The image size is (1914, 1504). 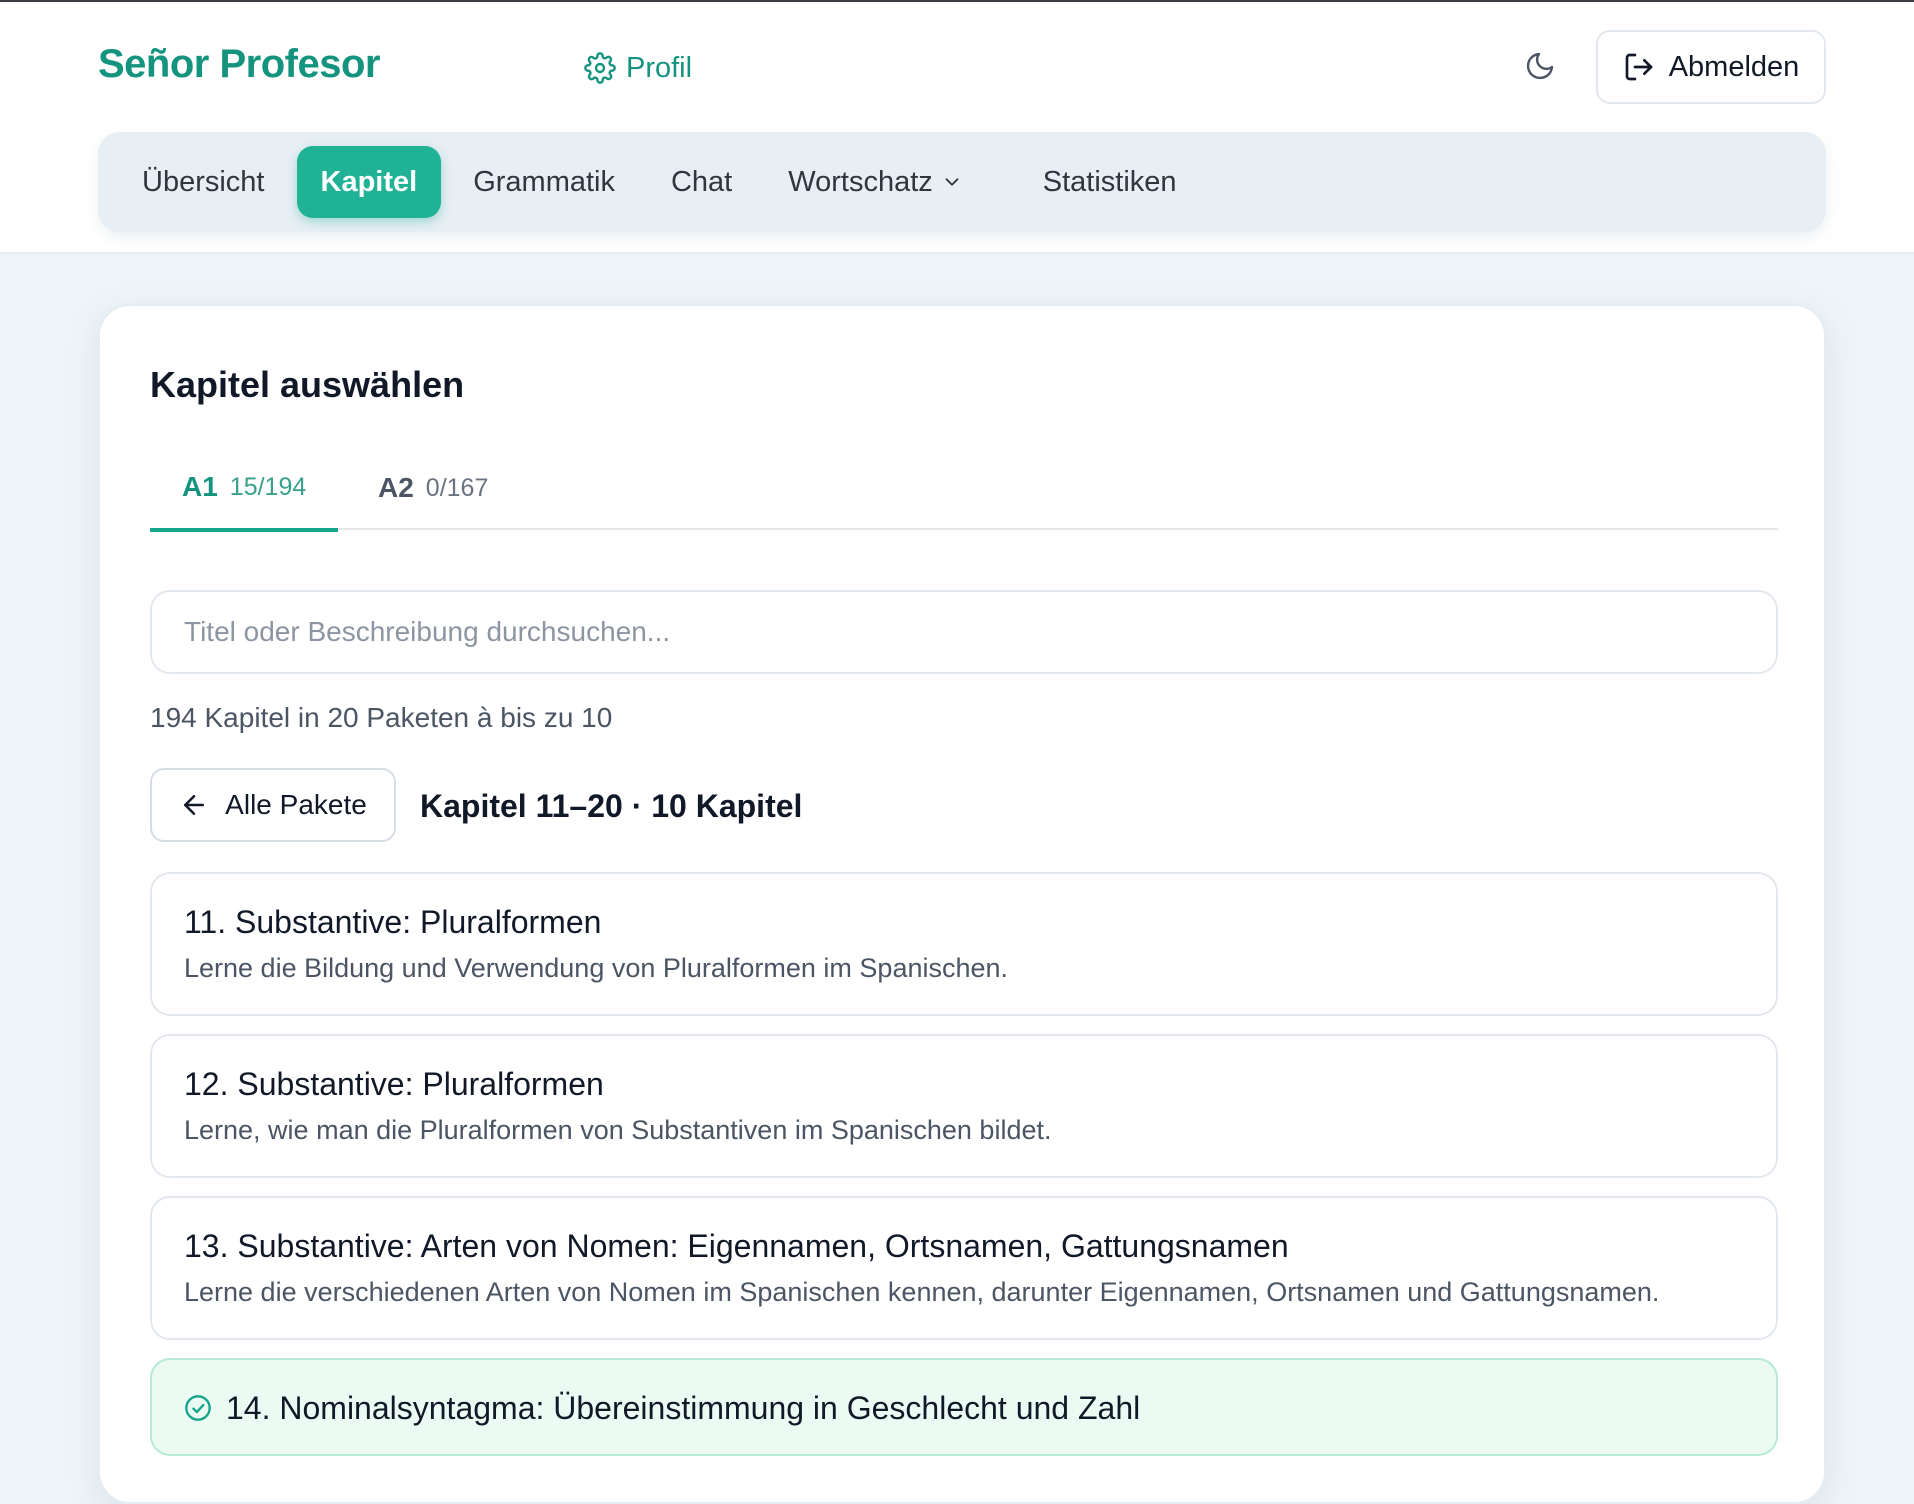 What do you see at coordinates (611, 806) in the screenshot?
I see `package-title: Kapitel 11–20 · 10 Kapitel` at bounding box center [611, 806].